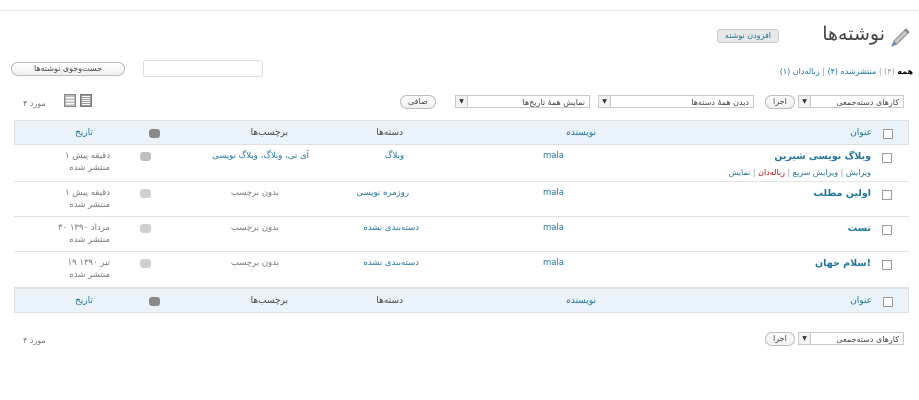  Describe the element at coordinates (851, 338) in the screenshot. I see `bulk-actions-select-bottom: ▼ کارهای دسته‌جمعی` at that location.